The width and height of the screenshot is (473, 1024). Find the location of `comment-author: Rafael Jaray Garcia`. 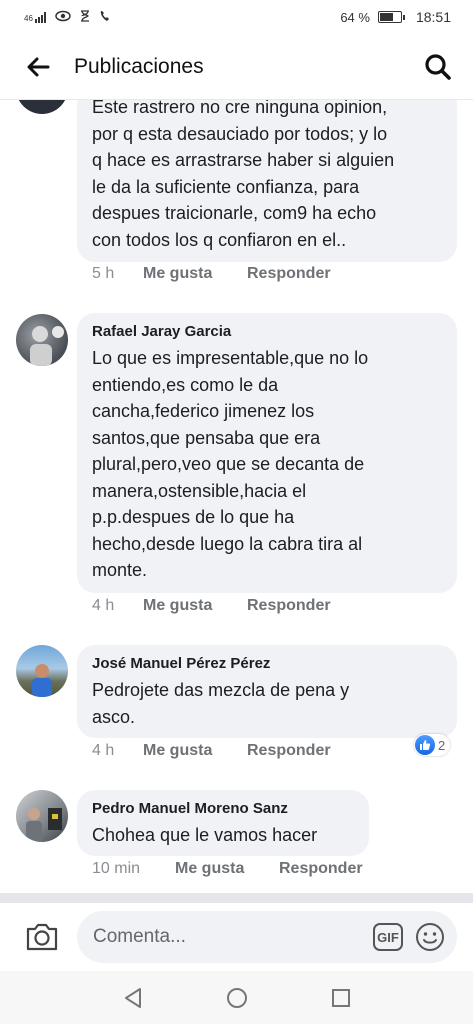

comment-author: Rafael Jaray Garcia is located at coordinates (267, 332).